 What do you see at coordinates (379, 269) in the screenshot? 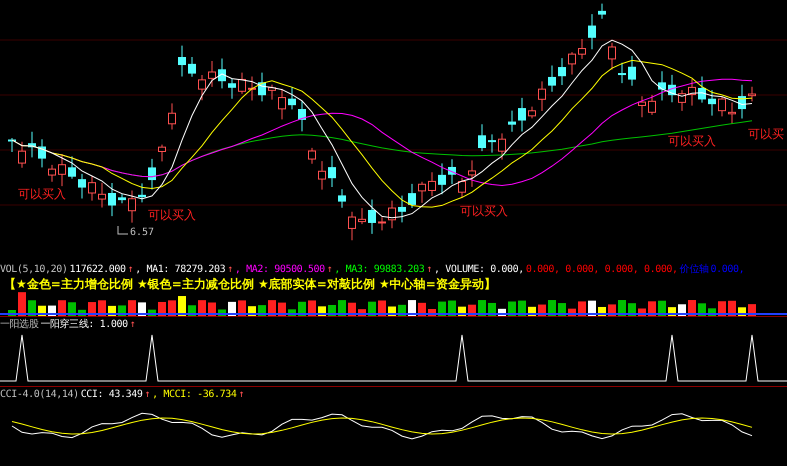
I see `legend-text: , MA3: 99883.203` at bounding box center [379, 269].